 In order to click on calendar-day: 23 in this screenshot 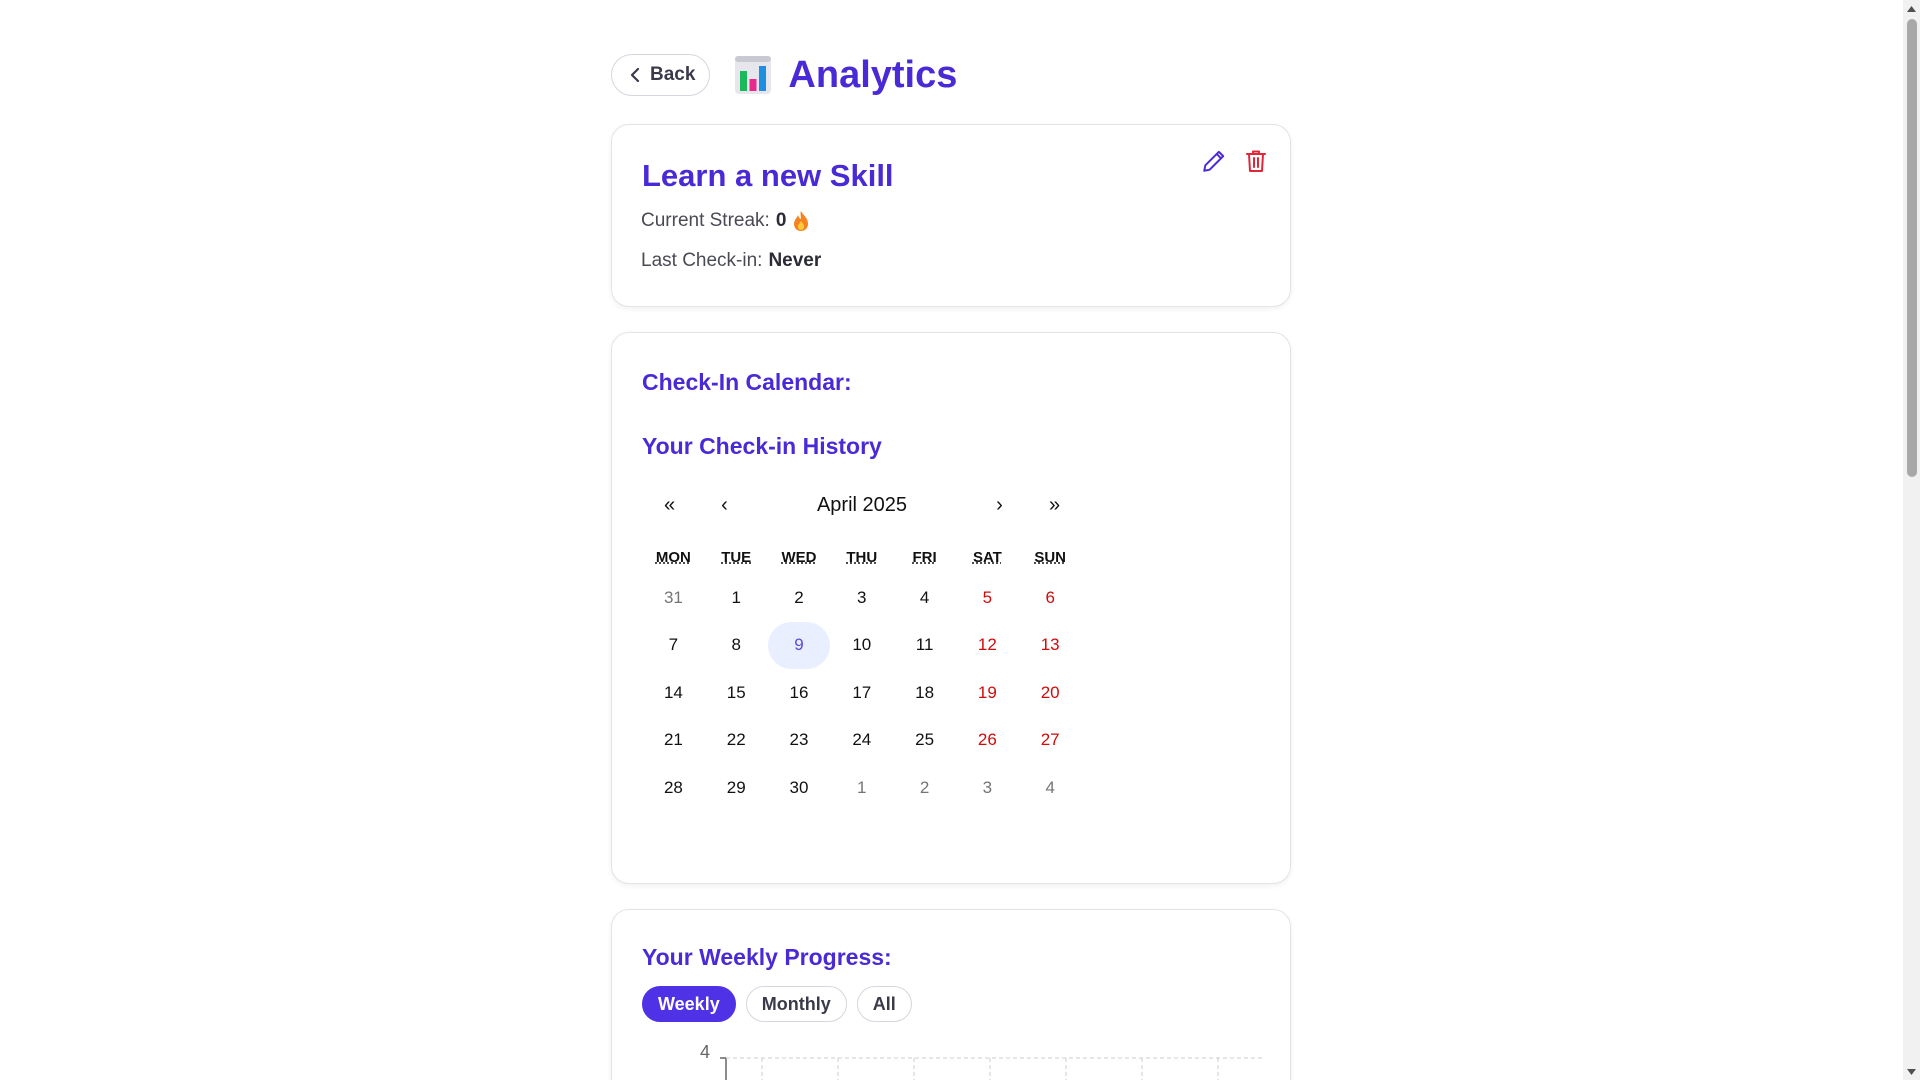, I will do `click(799, 741)`.